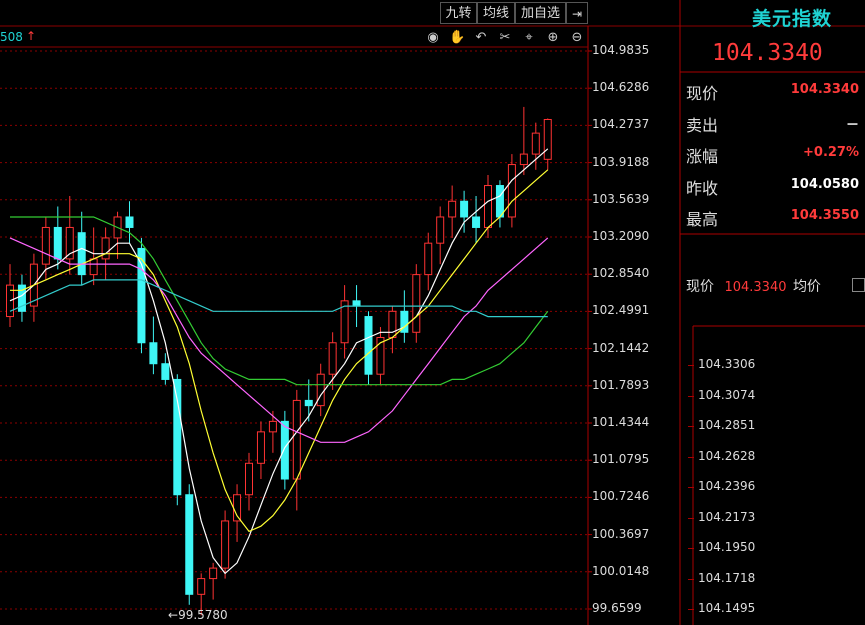  I want to click on y-tick-label: 103.5639, so click(621, 198).